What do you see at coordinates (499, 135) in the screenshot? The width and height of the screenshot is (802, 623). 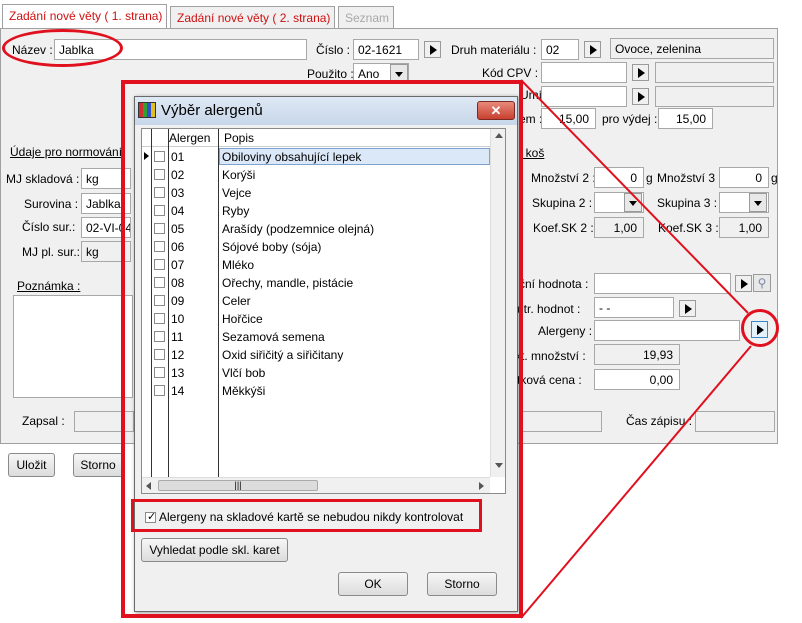 I see `scroll-up-icon` at bounding box center [499, 135].